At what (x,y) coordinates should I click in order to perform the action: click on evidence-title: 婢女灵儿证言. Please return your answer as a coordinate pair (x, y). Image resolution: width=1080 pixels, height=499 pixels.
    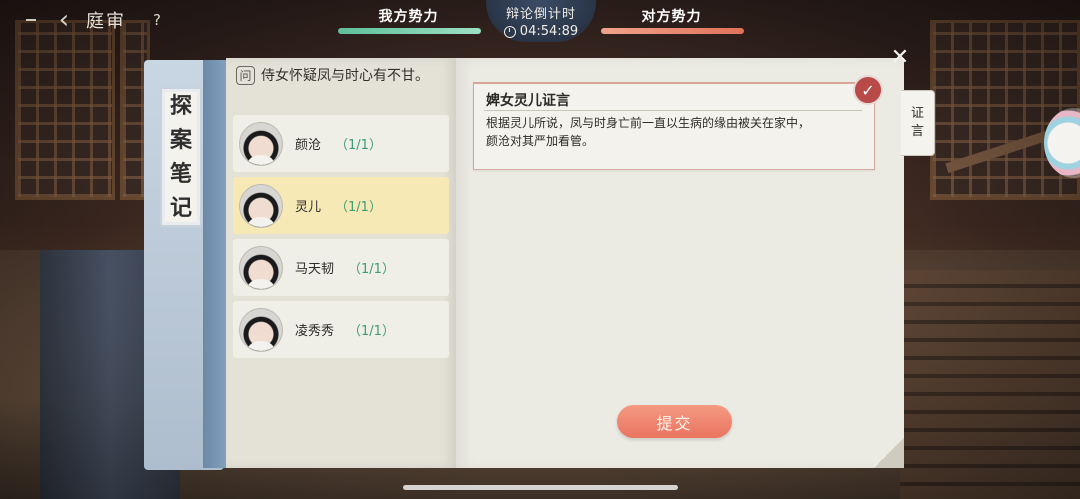
    Looking at the image, I should click on (528, 101).